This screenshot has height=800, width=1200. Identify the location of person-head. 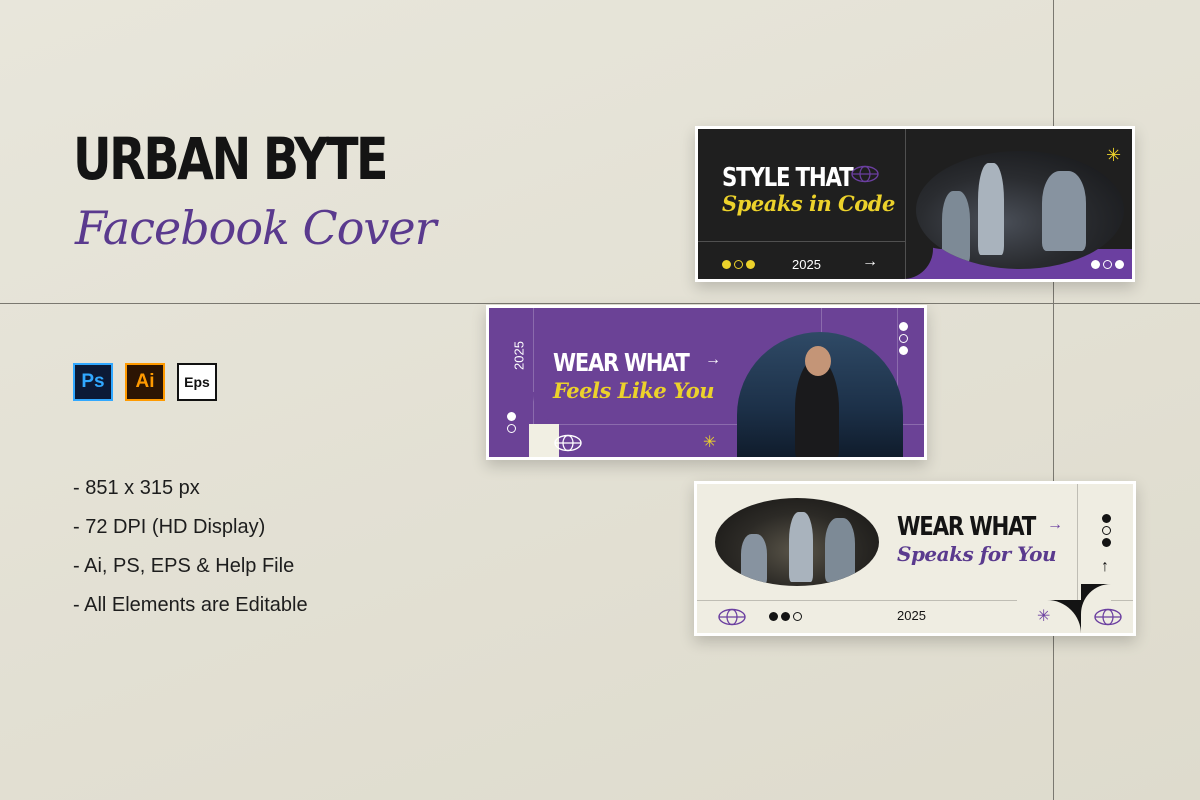
(818, 361).